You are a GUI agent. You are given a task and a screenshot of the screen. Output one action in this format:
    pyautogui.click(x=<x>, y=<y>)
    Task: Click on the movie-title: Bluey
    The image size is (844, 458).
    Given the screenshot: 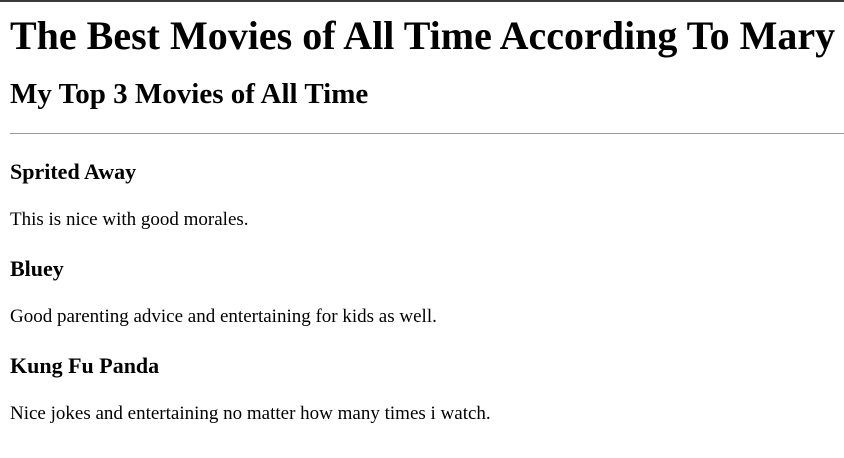 What is the action you would take?
    pyautogui.click(x=37, y=268)
    